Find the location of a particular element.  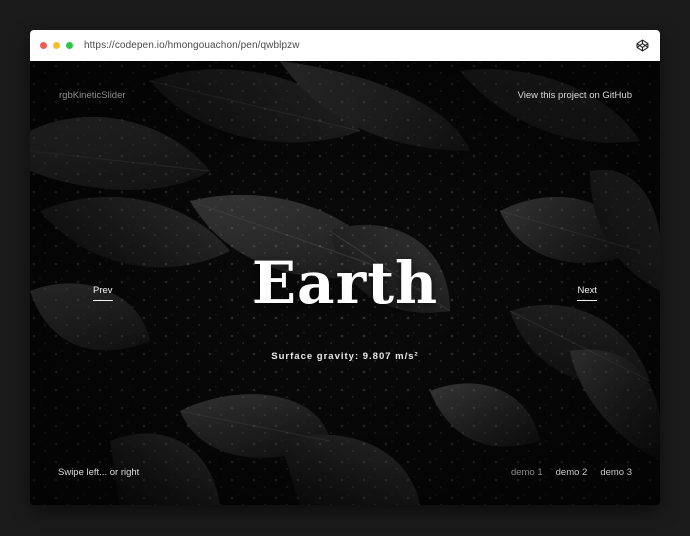

demo-links: demo 1 demo 2 demo 3 is located at coordinates (571, 472).